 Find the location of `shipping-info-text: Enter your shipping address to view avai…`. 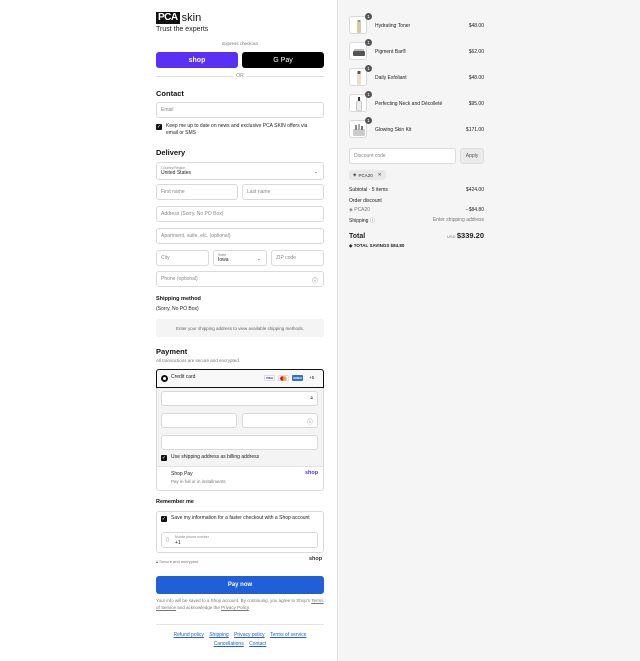

shipping-info-text: Enter your shipping address to view avai… is located at coordinates (240, 328).